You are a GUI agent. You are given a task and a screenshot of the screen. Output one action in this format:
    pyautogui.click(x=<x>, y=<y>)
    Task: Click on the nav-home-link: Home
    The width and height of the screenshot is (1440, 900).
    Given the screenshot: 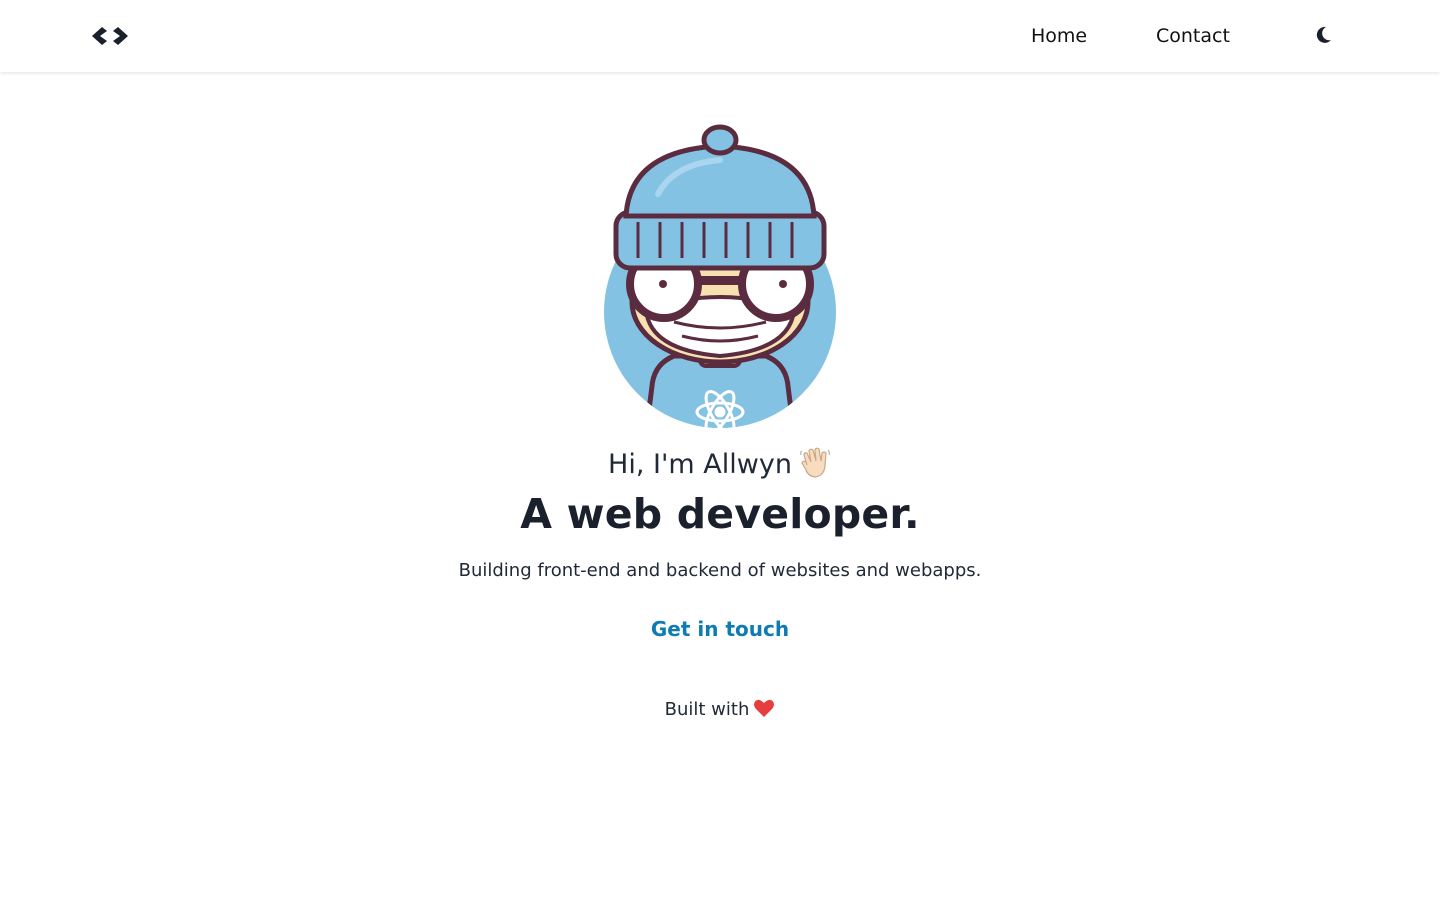 What is the action you would take?
    pyautogui.click(x=1059, y=36)
    